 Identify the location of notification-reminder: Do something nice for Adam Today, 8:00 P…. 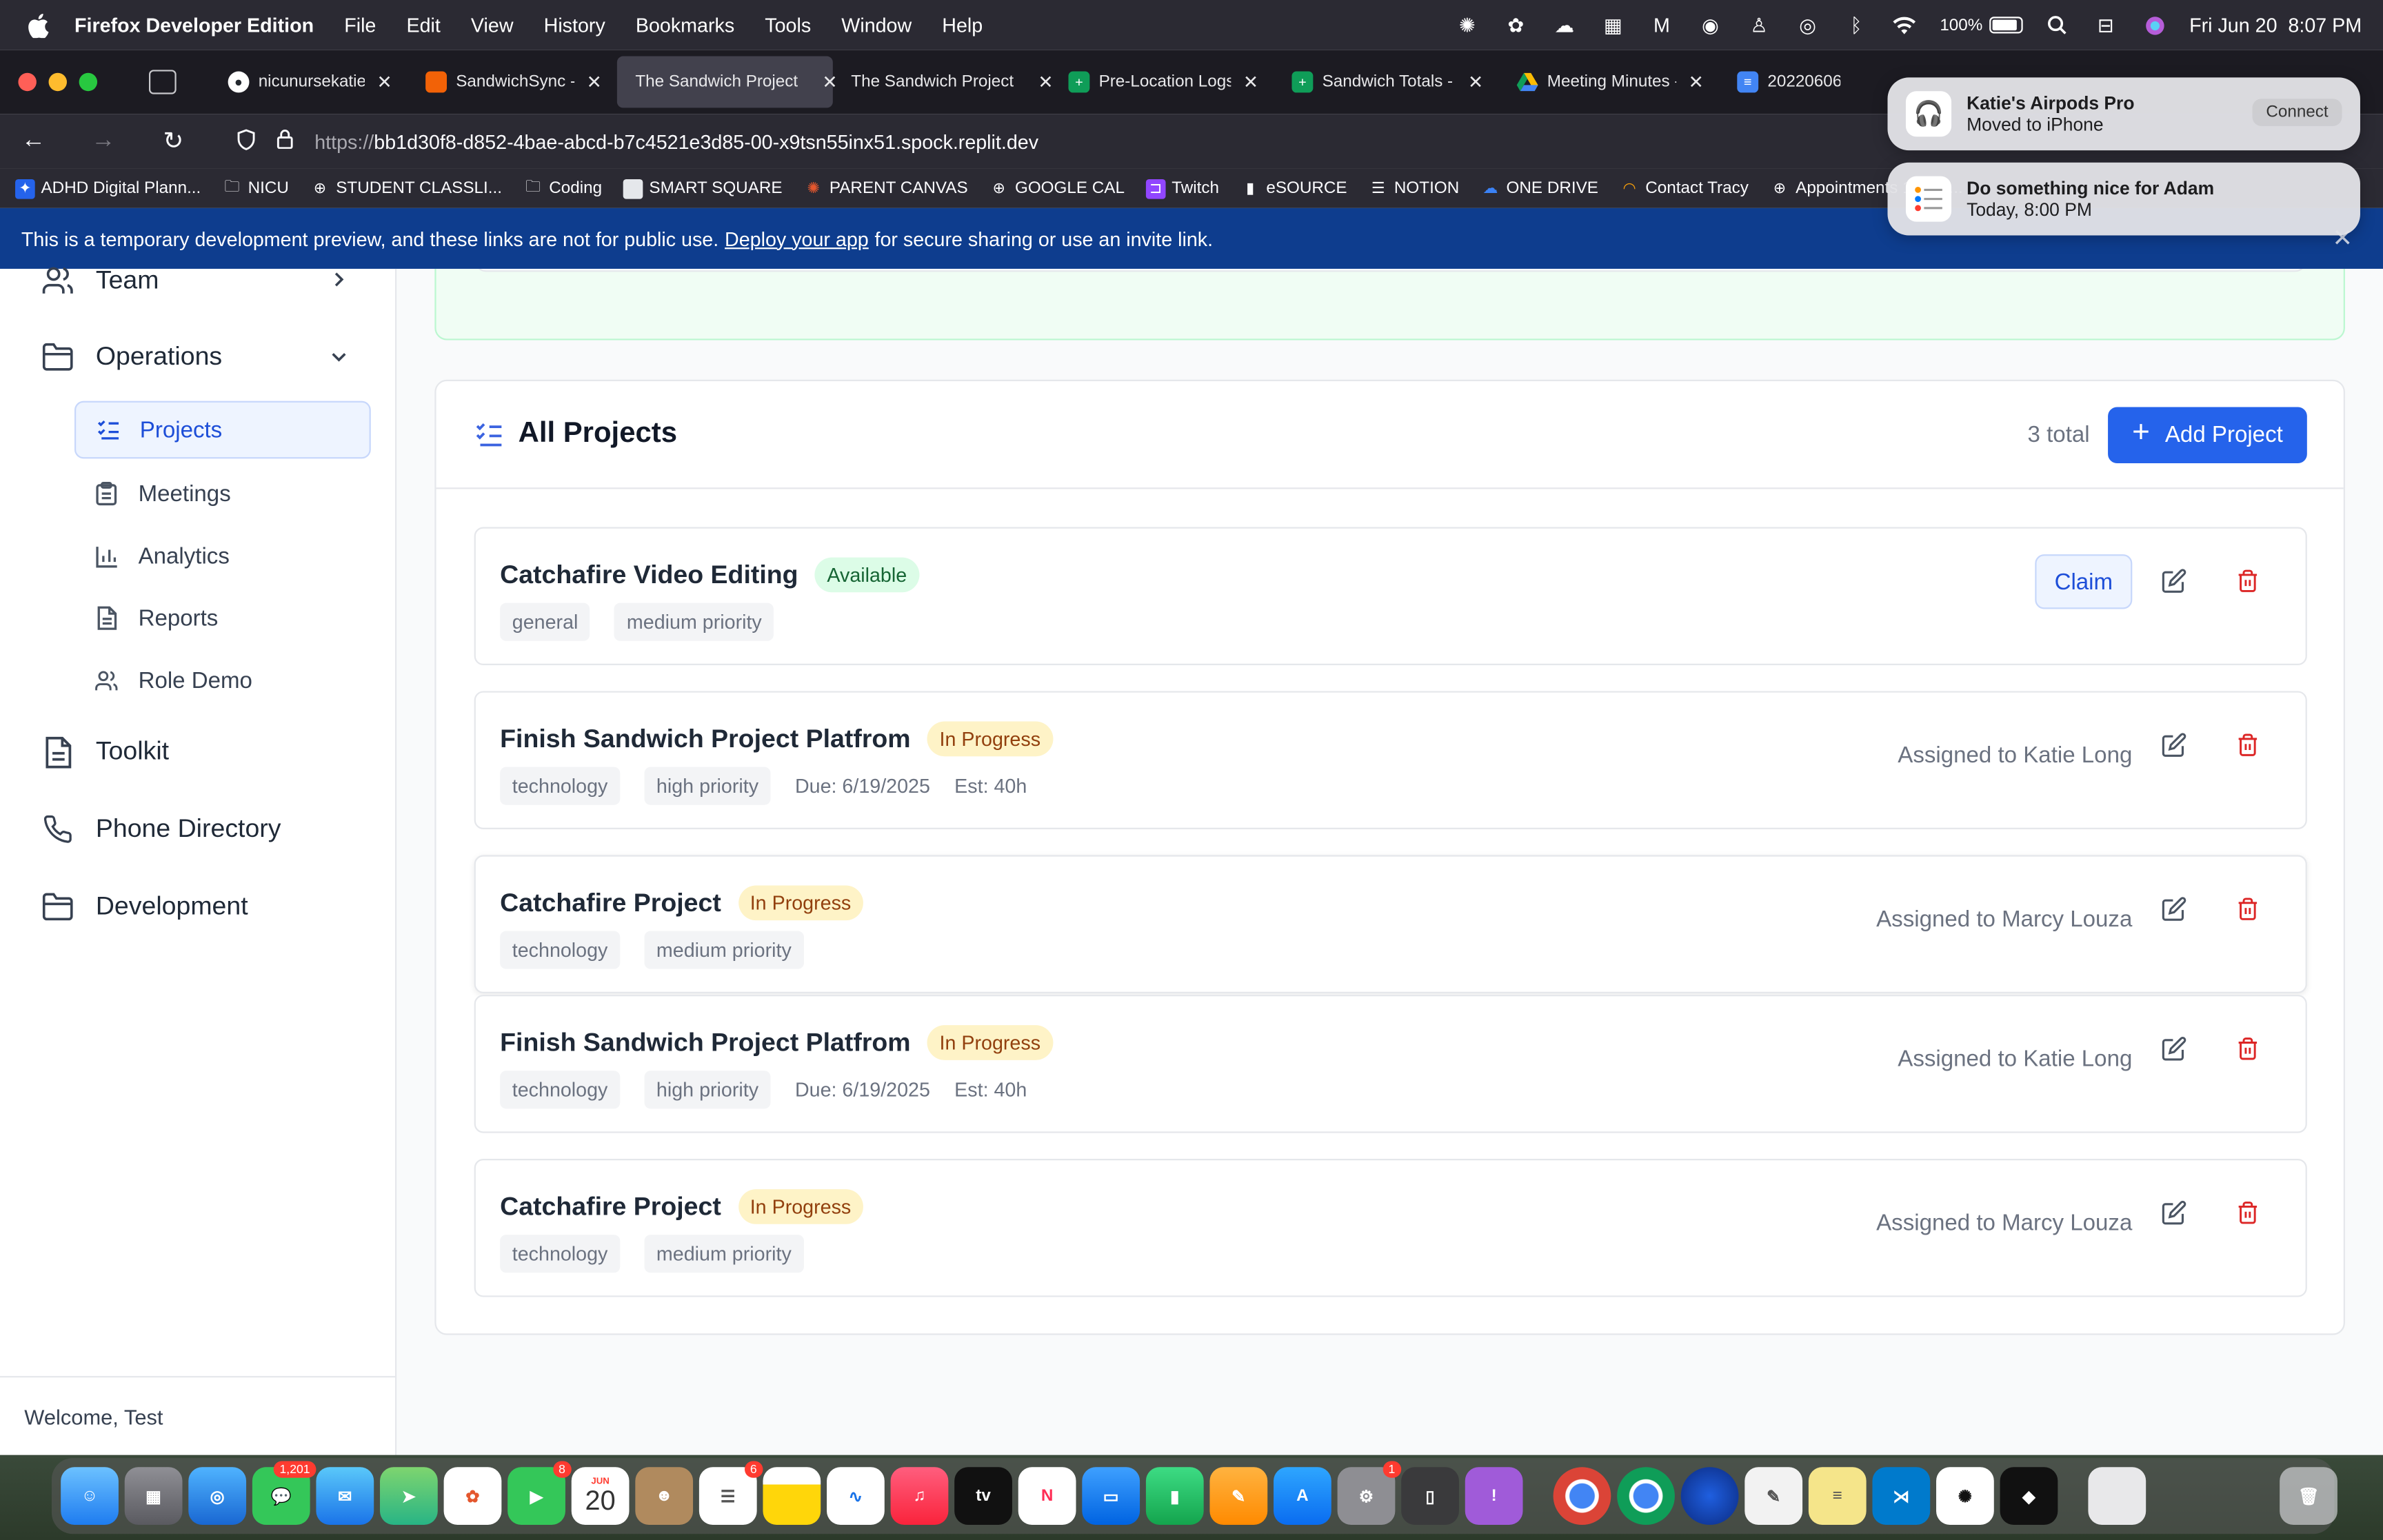
(2123, 199).